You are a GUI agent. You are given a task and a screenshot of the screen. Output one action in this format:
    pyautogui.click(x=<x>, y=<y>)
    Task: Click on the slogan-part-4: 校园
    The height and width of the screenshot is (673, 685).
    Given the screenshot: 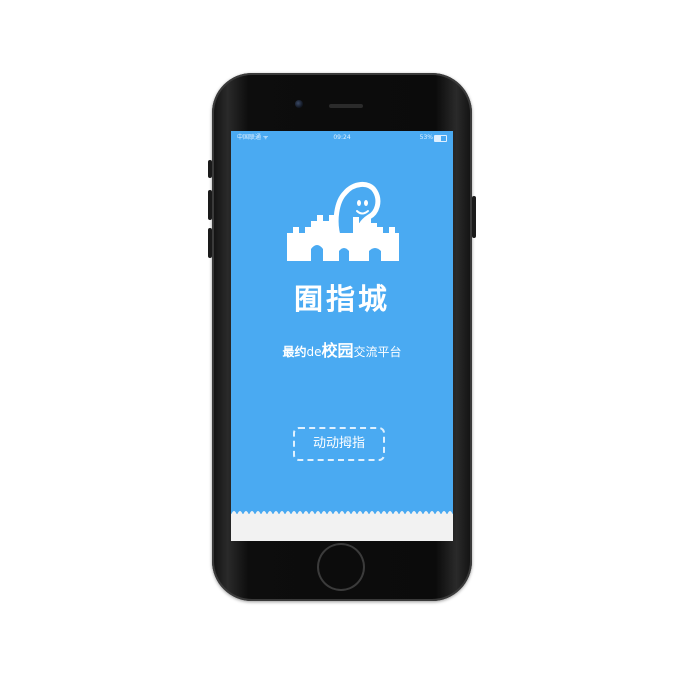 What is the action you would take?
    pyautogui.click(x=337, y=350)
    